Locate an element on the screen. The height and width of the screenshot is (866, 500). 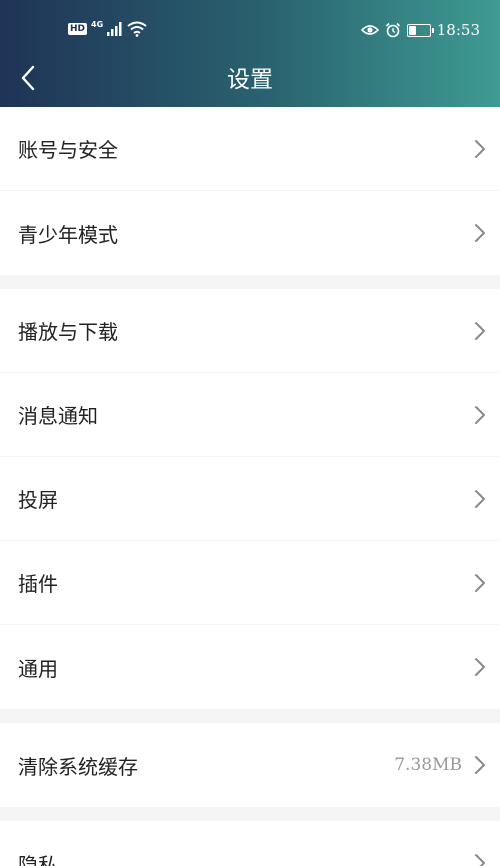
settings-item: 隐私 is located at coordinates (250, 843).